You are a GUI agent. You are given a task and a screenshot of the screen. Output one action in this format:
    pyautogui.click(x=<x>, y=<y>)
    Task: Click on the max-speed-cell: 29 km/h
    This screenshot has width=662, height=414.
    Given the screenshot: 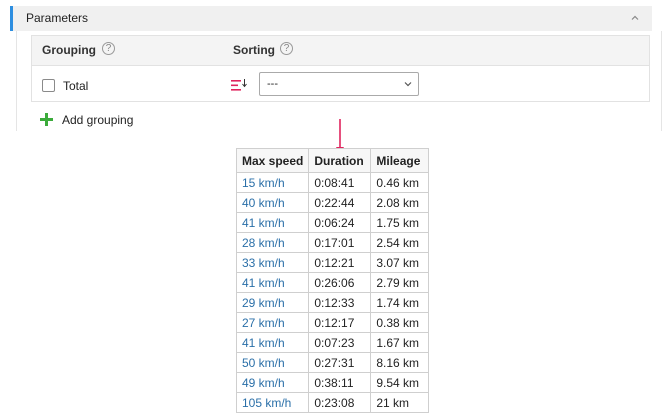 What is the action you would take?
    pyautogui.click(x=272, y=302)
    